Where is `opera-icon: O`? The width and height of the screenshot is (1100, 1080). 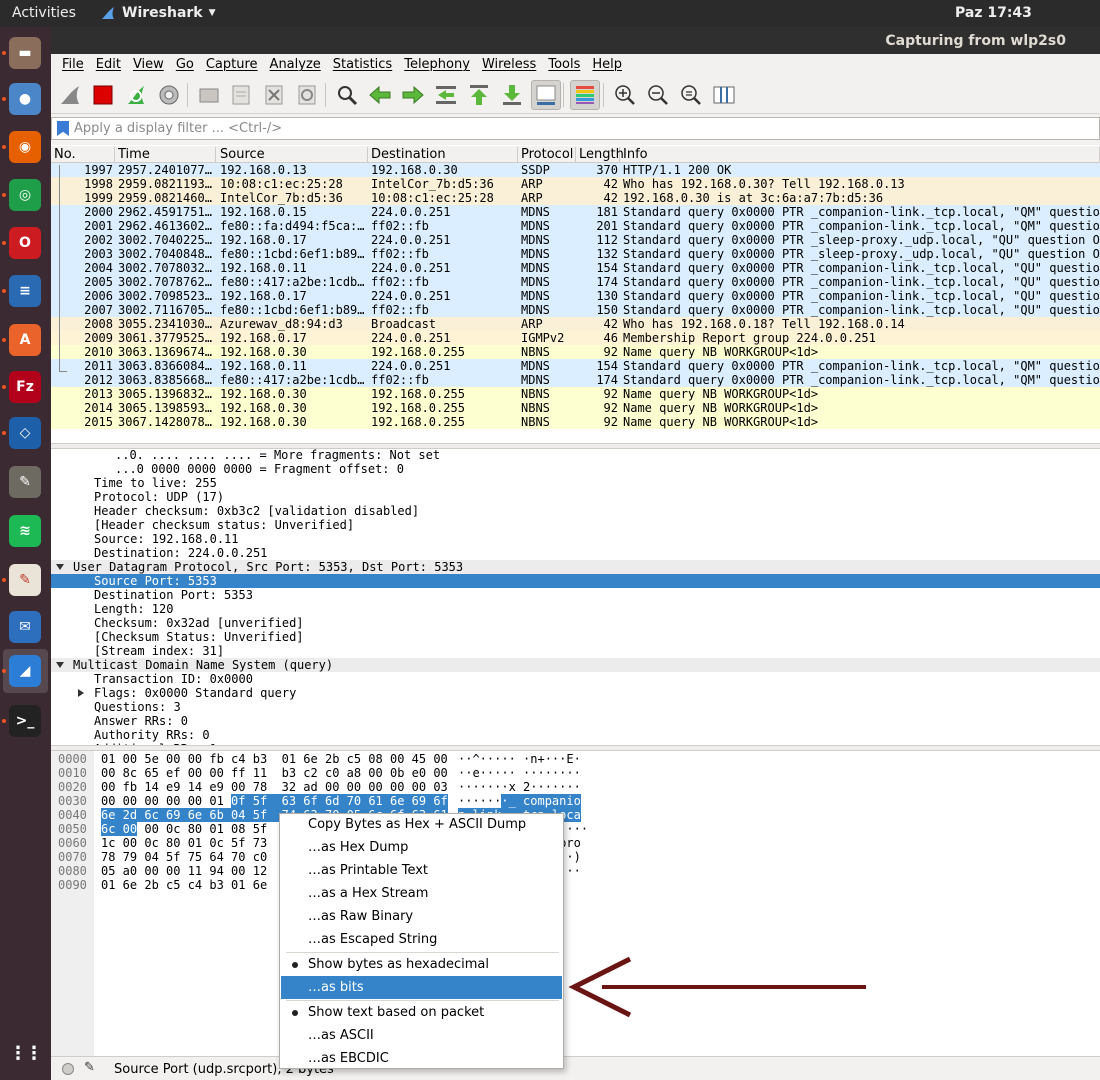 opera-icon: O is located at coordinates (25, 243).